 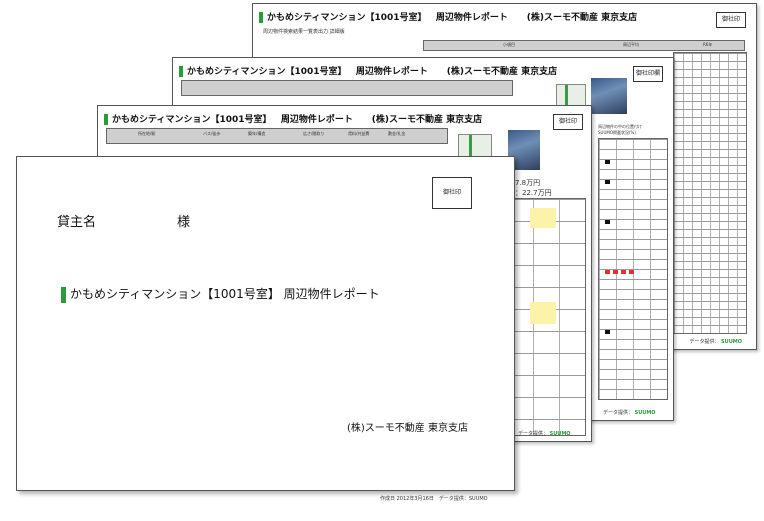 I want to click on table-header, so click(x=347, y=88).